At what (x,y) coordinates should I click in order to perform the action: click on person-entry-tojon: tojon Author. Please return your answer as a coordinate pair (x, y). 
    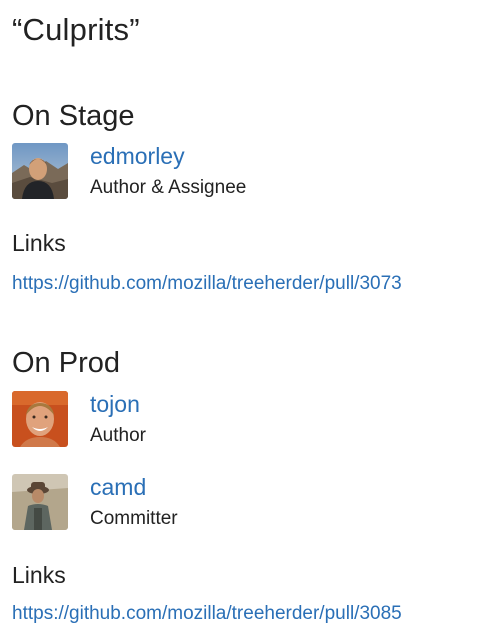
    Looking at the image, I should click on (242, 420).